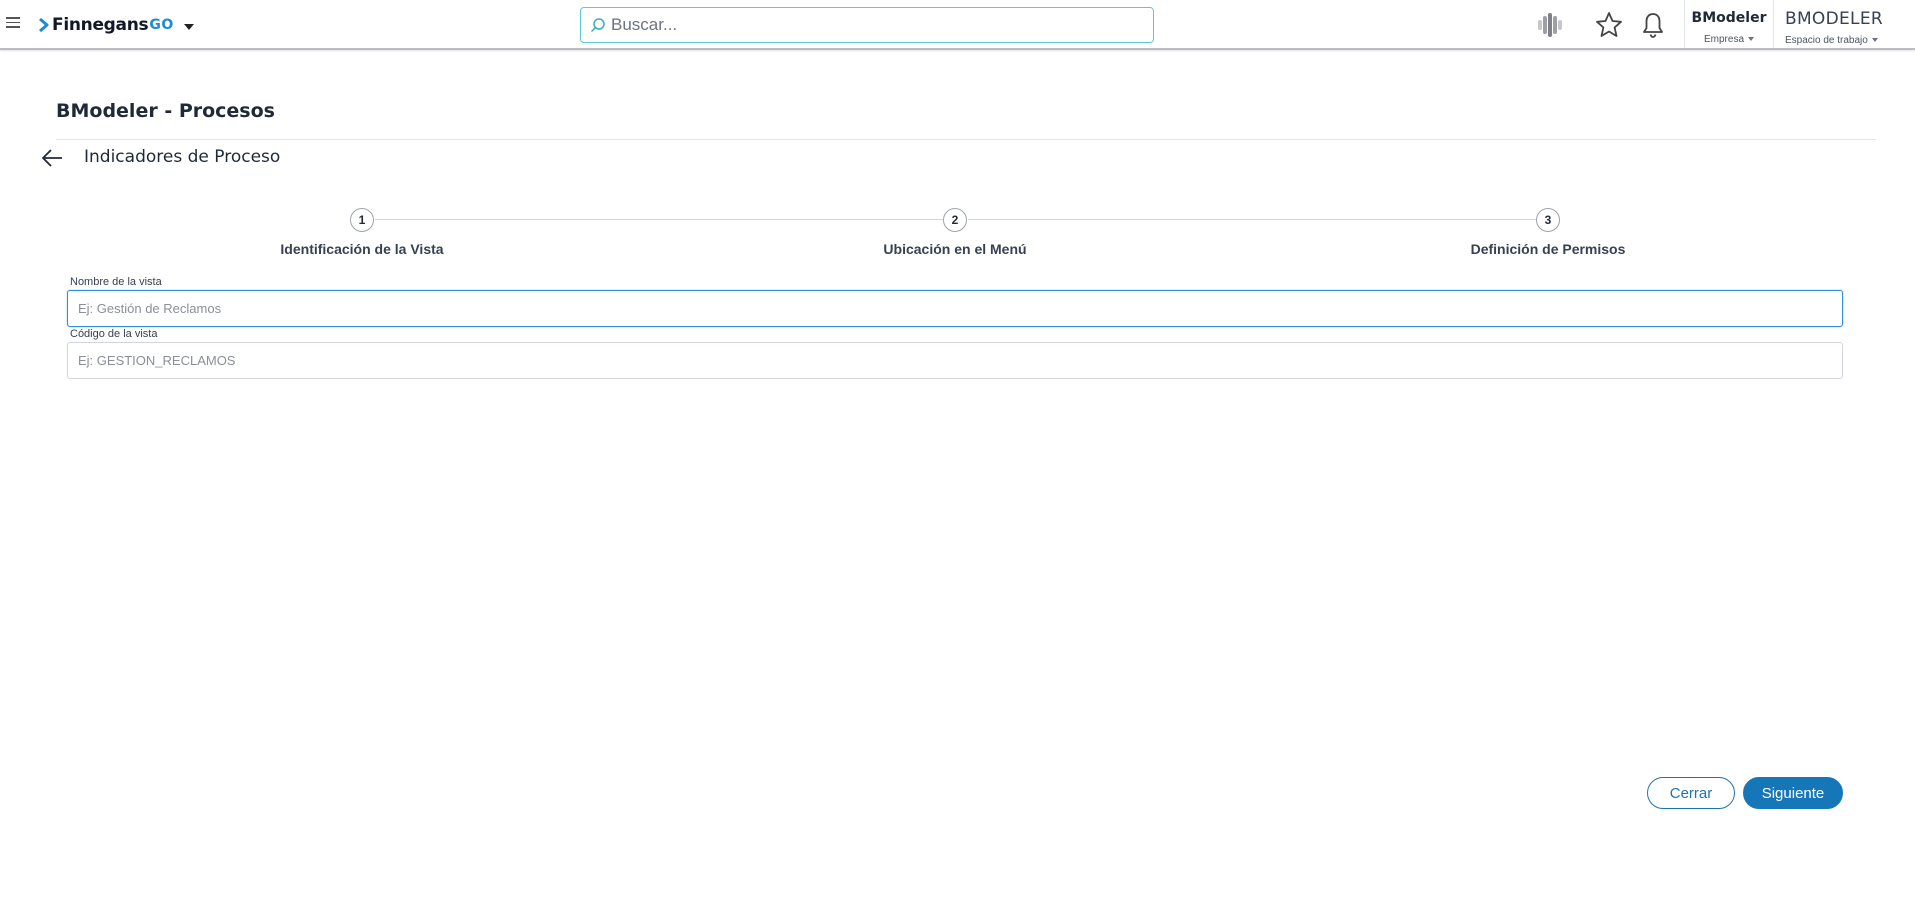  What do you see at coordinates (1548, 249) in the screenshot?
I see `step-3-label: Definición de Permisos` at bounding box center [1548, 249].